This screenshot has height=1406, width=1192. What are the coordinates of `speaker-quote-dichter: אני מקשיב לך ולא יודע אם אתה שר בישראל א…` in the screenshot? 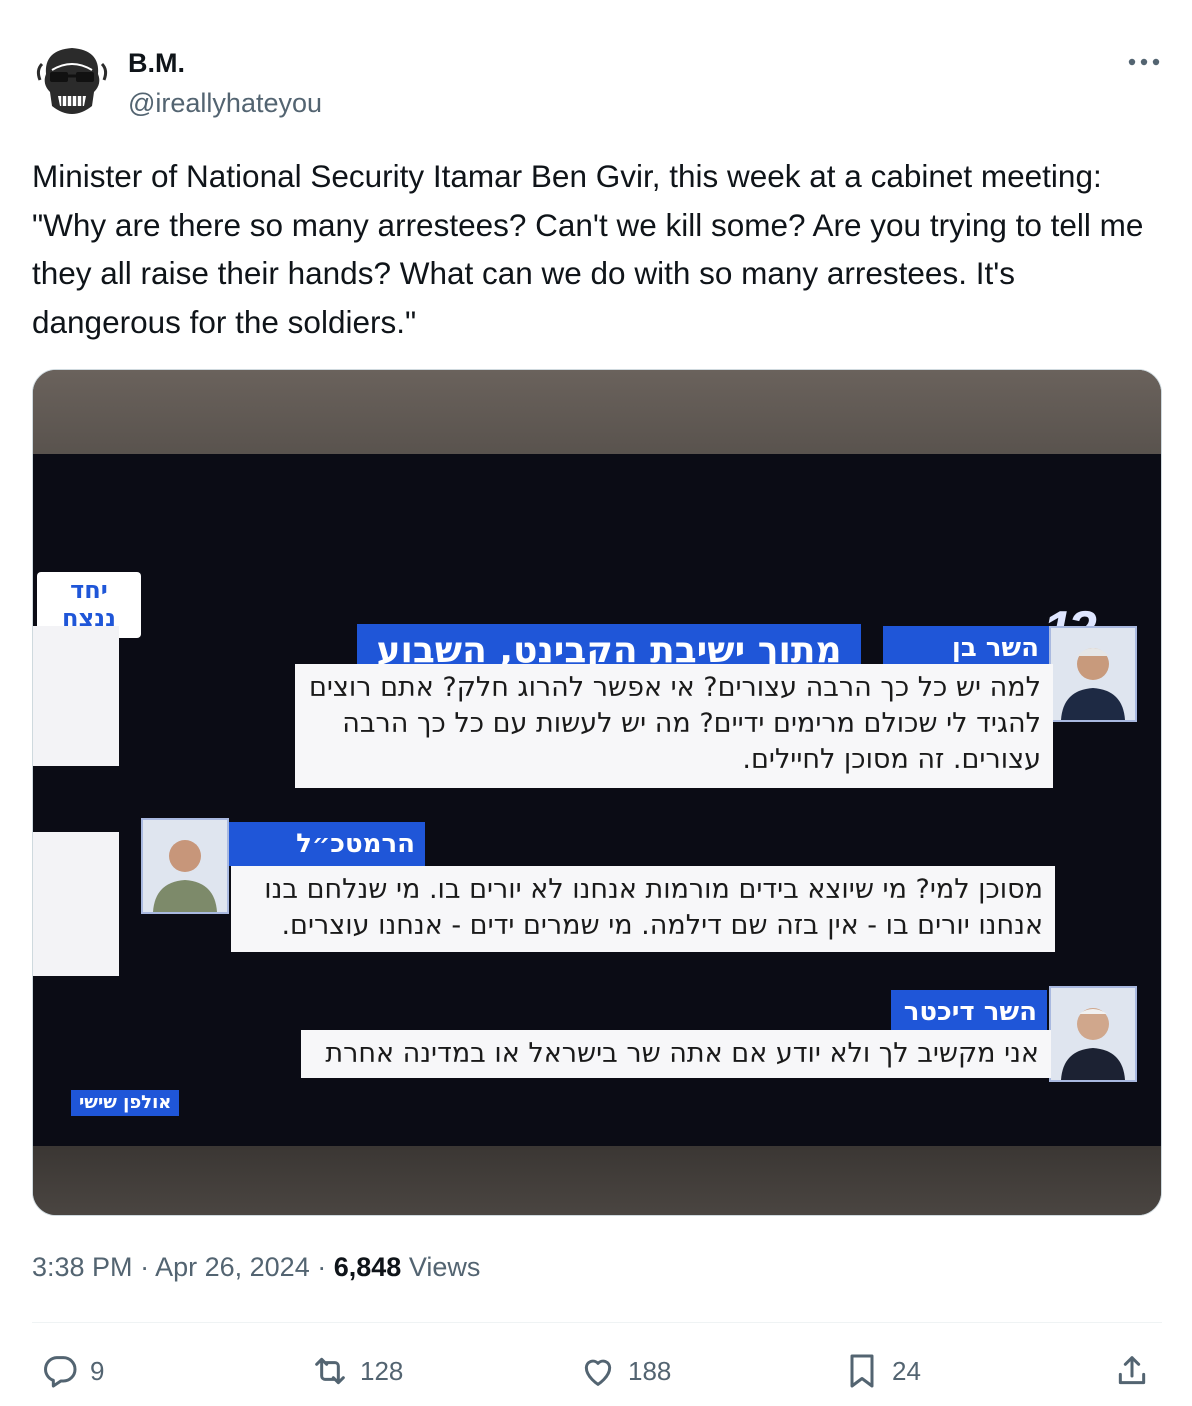 It's located at (676, 1054).